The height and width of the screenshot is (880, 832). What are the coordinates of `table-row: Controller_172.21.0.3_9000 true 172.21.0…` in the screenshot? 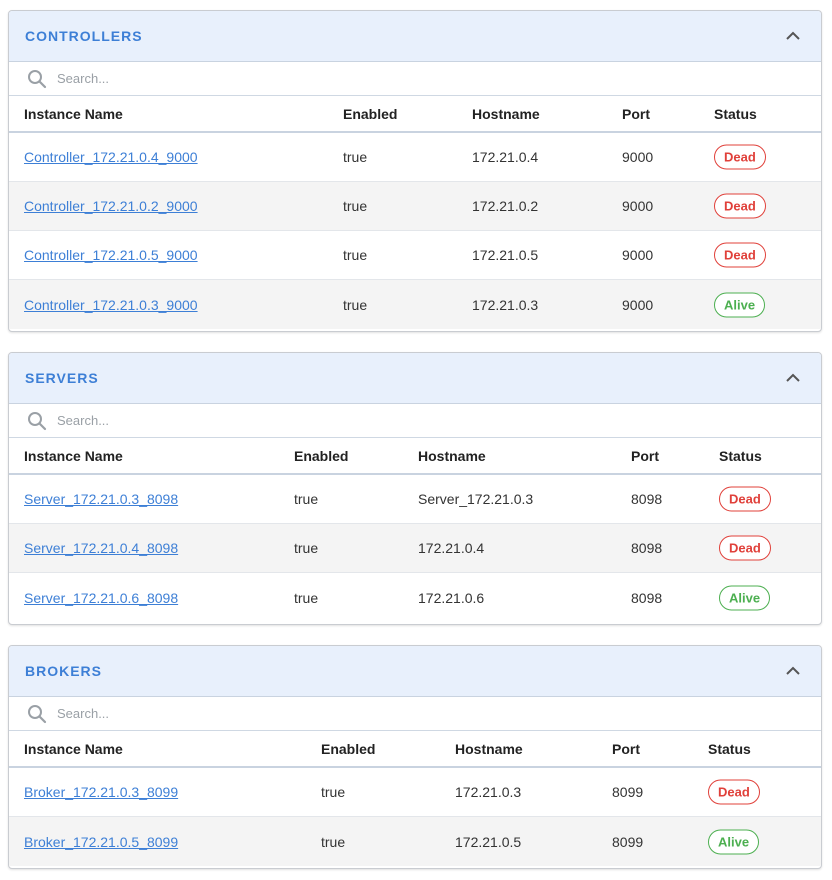 It's located at (415, 304).